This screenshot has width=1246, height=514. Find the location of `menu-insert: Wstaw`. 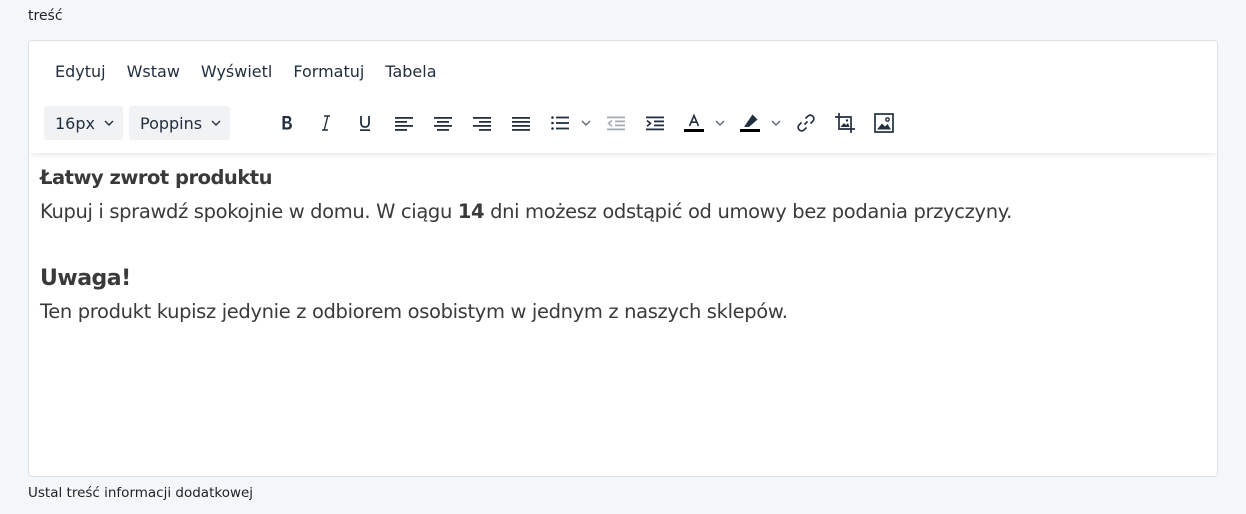

menu-insert: Wstaw is located at coordinates (153, 71).